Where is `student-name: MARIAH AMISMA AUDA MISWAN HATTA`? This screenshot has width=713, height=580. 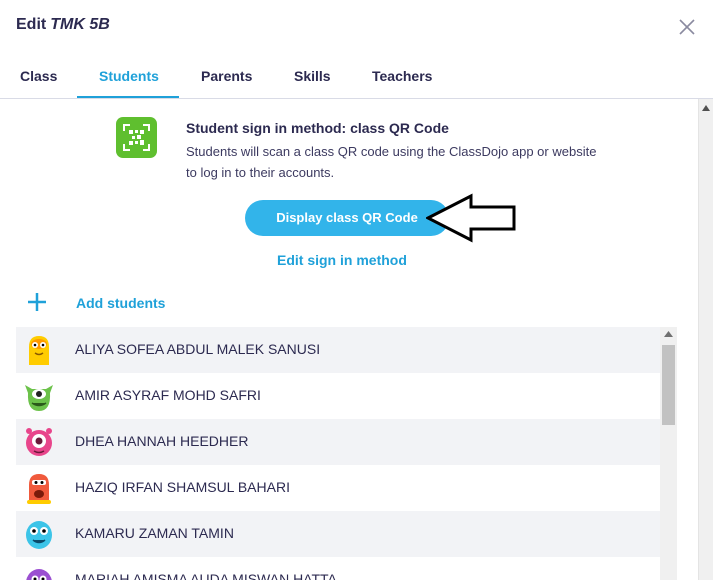 student-name: MARIAH AMISMA AUDA MISWAN HATTA is located at coordinates (206, 575).